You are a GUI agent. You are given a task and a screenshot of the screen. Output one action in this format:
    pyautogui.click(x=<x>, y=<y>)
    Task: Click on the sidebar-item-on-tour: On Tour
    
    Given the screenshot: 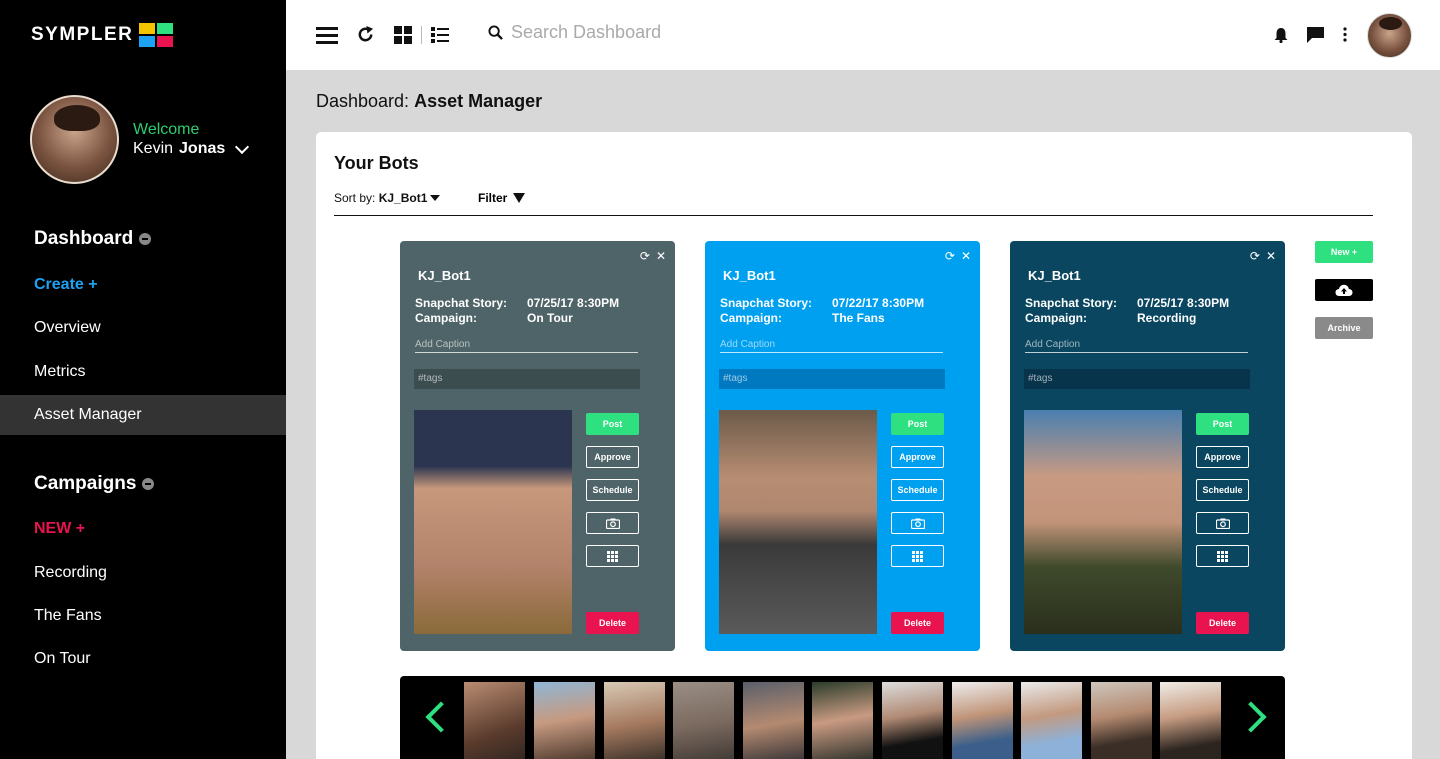 What is the action you would take?
    pyautogui.click(x=143, y=659)
    